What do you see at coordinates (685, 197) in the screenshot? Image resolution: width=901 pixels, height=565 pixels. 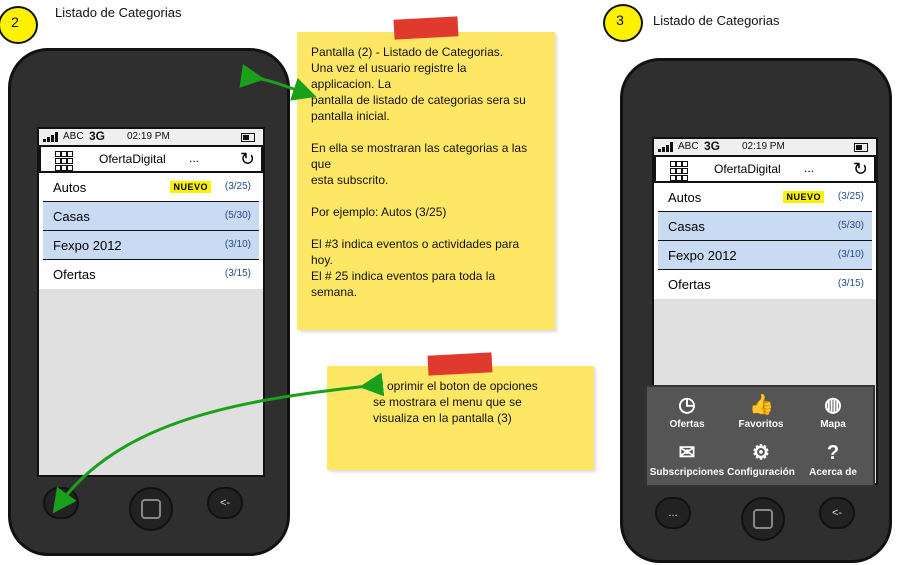 I see `category-label: Autos` at bounding box center [685, 197].